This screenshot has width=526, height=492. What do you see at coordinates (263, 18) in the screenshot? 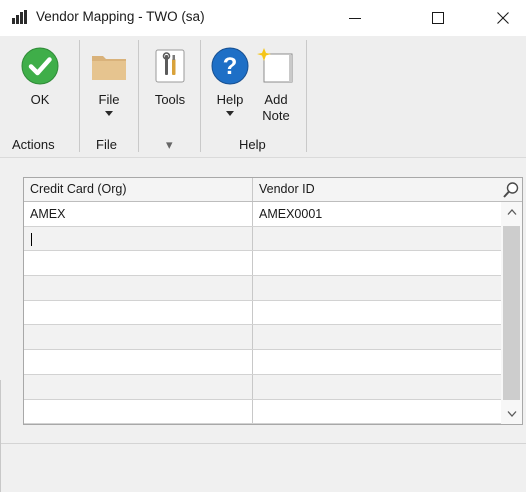
I see `title-bar: Vendor Mapping - TWO (sa)` at bounding box center [263, 18].